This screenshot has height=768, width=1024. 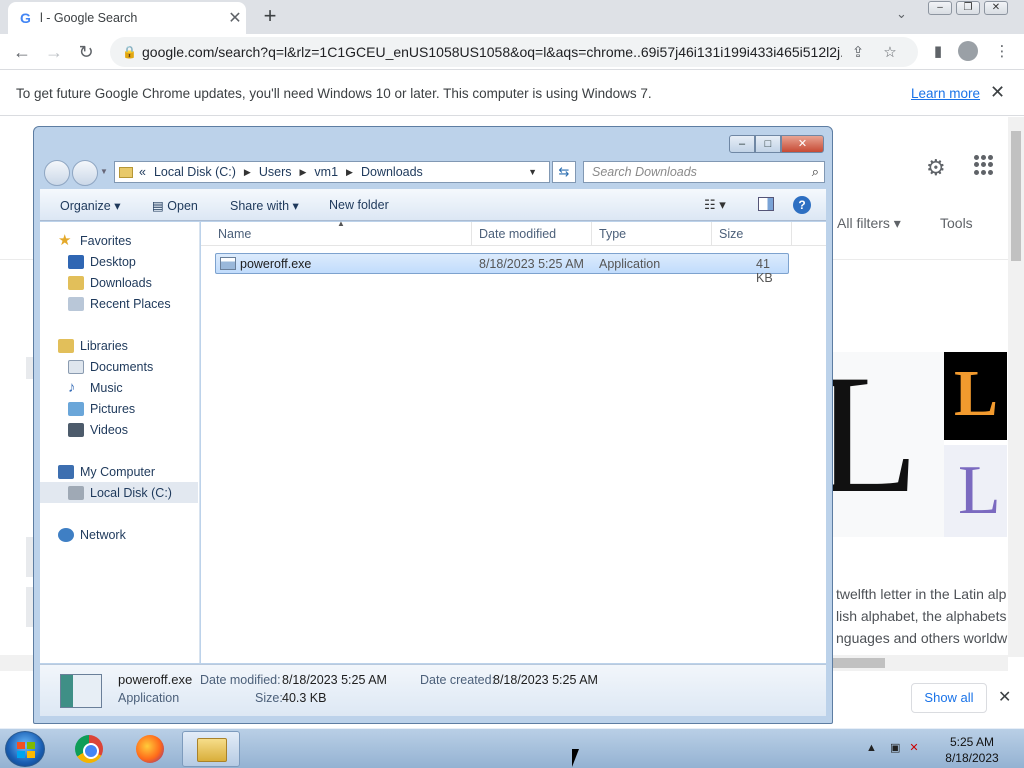 What do you see at coordinates (969, 52) in the screenshot?
I see `profile-avatar` at bounding box center [969, 52].